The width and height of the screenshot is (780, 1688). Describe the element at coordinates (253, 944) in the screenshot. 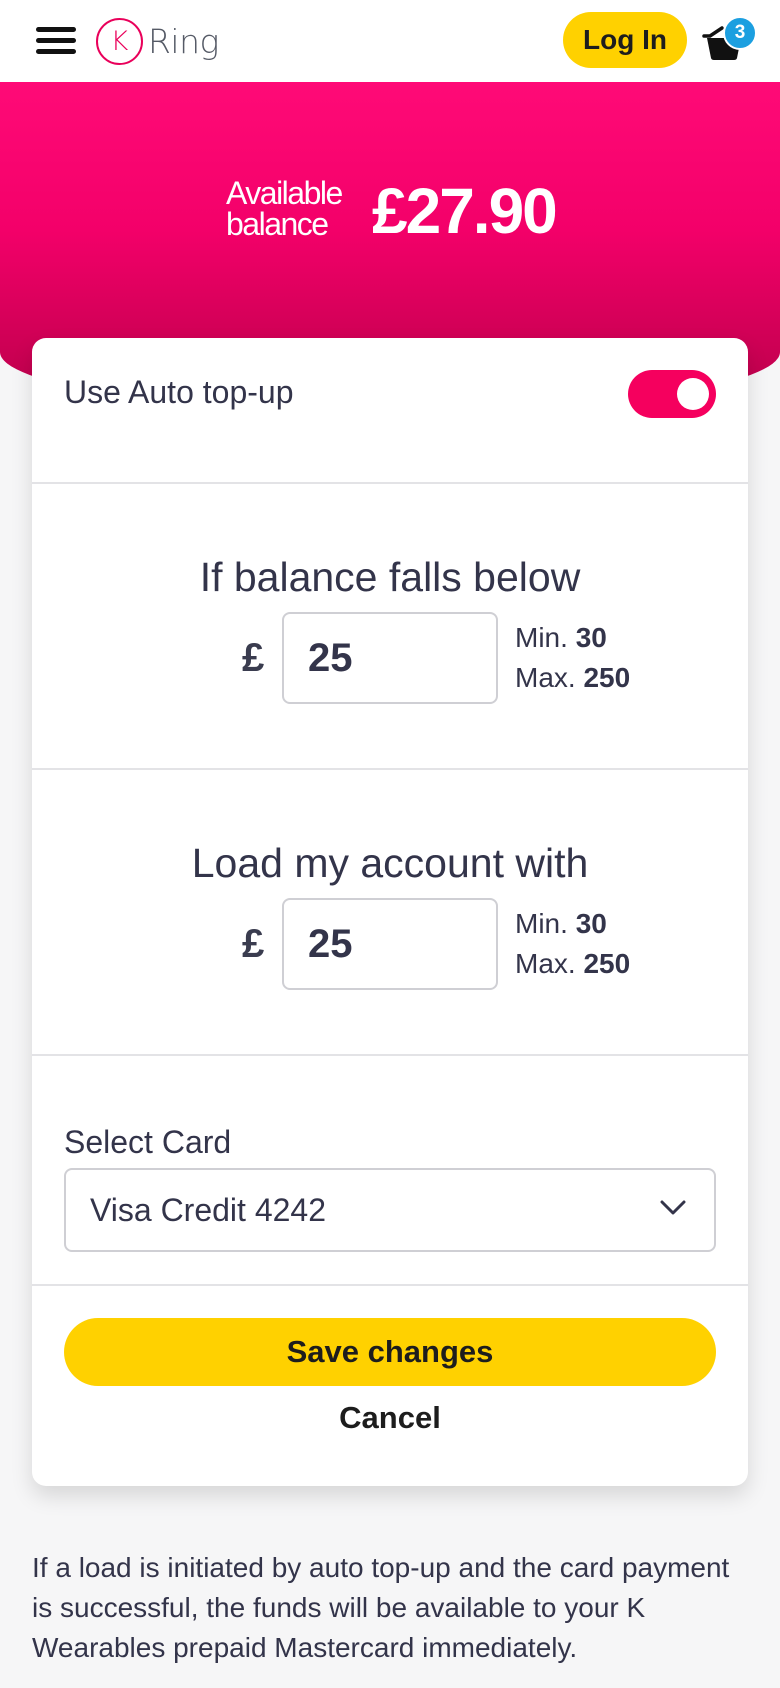

I see `load-currency-symbol: £` at that location.